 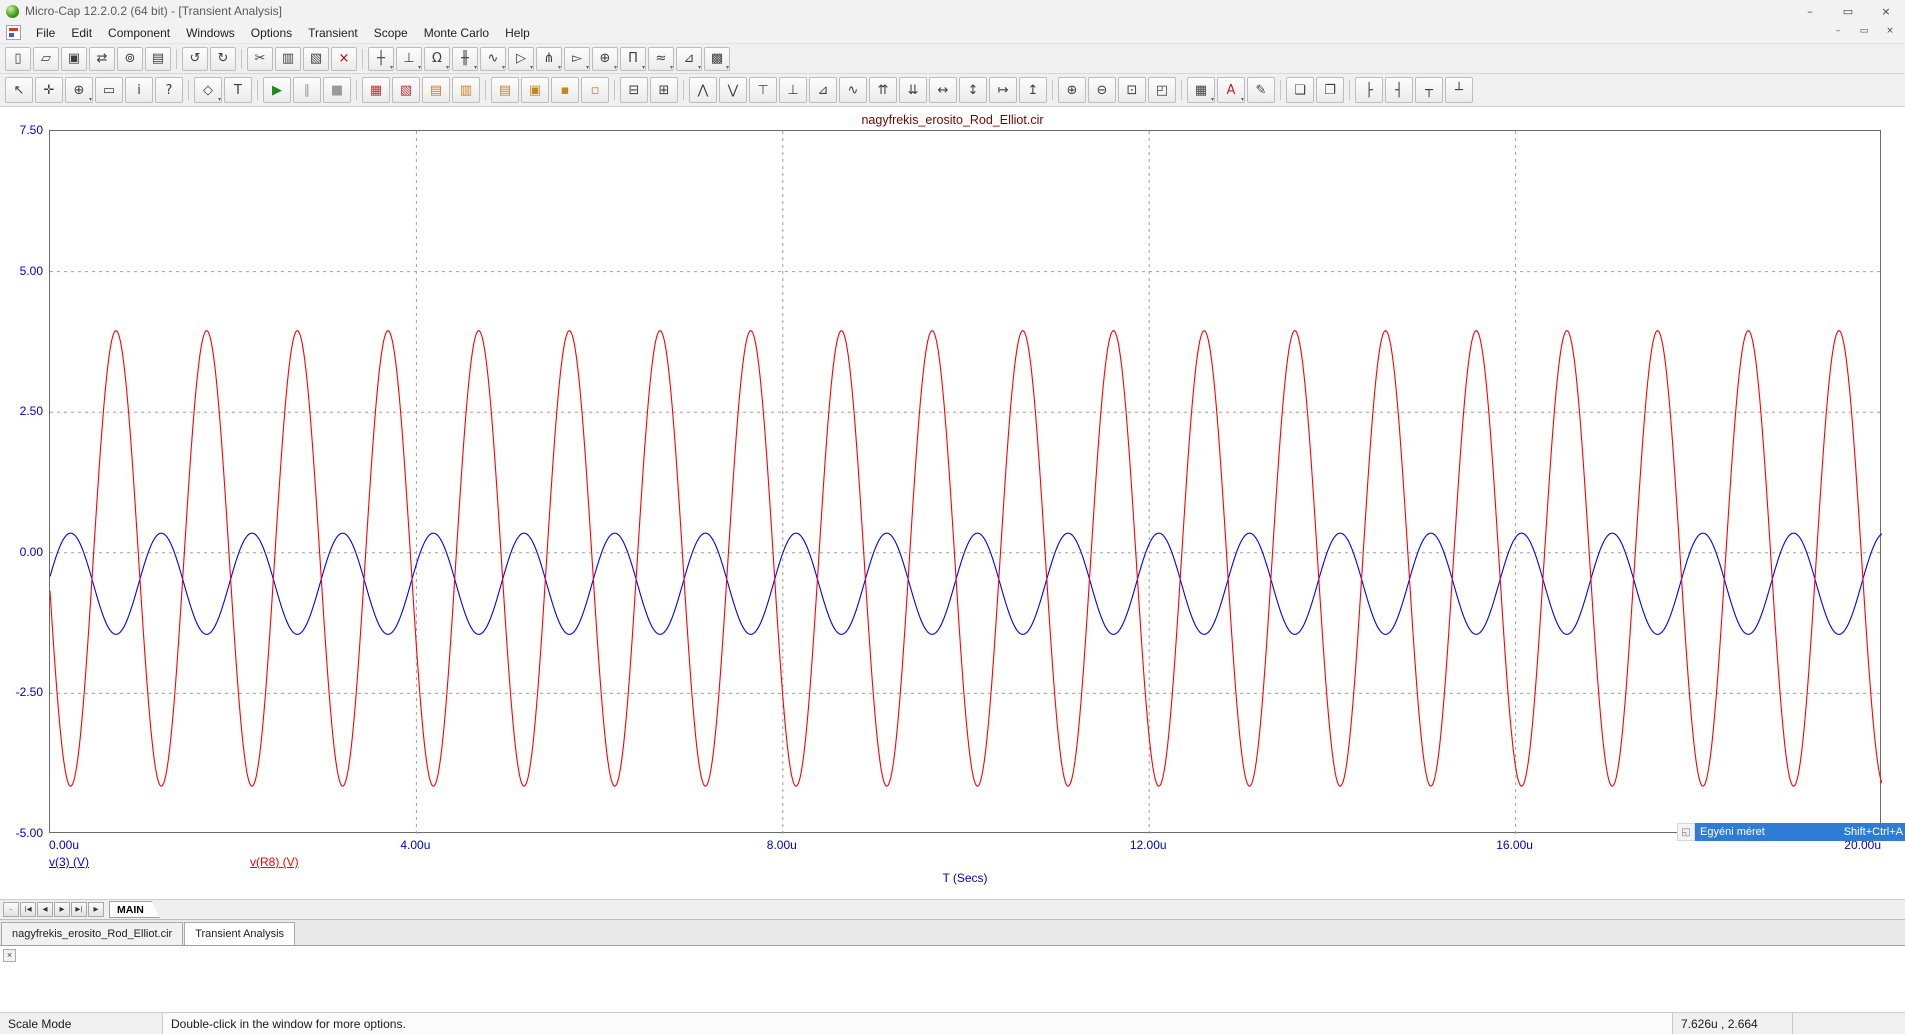 What do you see at coordinates (169, 90) in the screenshot?
I see `help-mode-button: ?` at bounding box center [169, 90].